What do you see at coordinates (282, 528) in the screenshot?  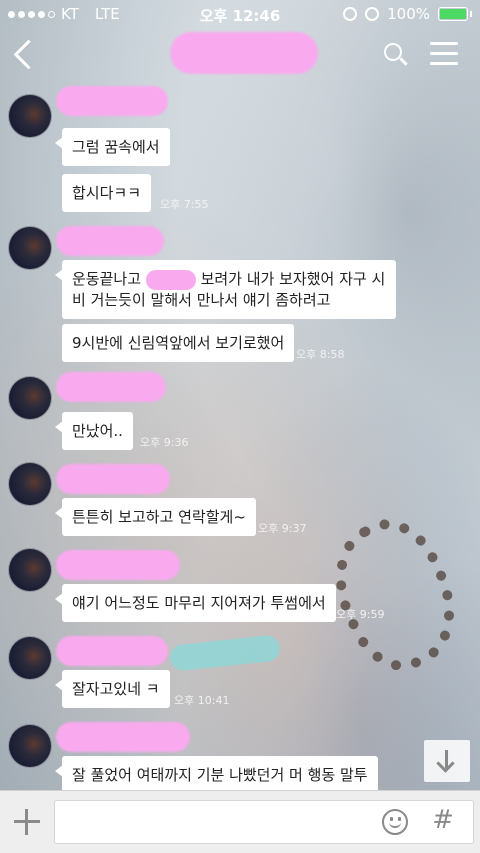 I see `message-time: 오후 9:37` at bounding box center [282, 528].